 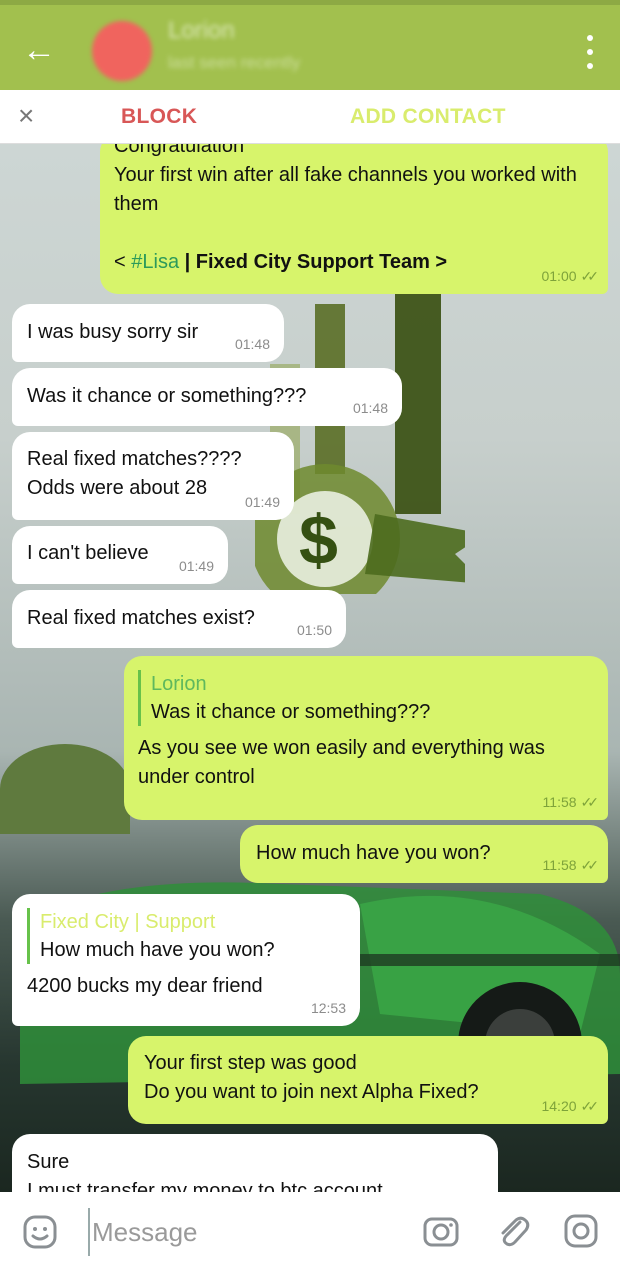 I want to click on quote-text: Was it chance or something???, so click(x=291, y=712).